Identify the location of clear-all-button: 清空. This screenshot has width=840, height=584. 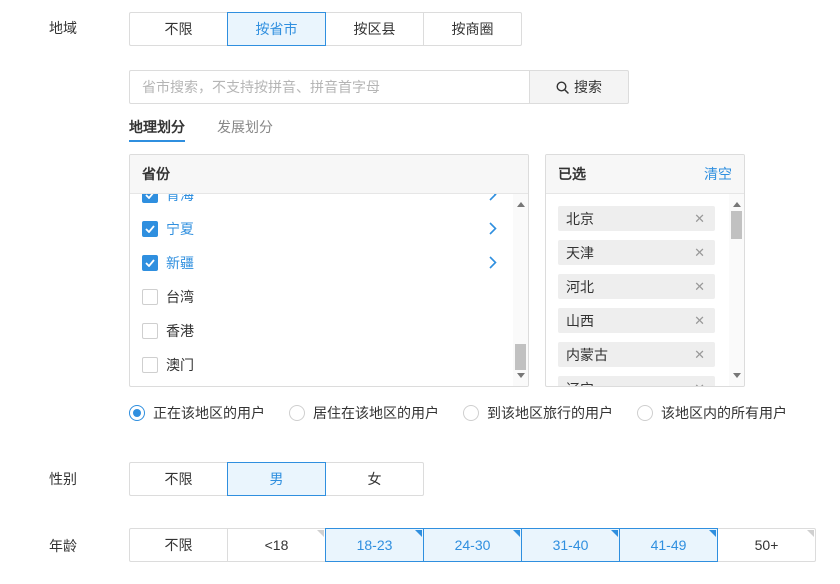
(718, 174).